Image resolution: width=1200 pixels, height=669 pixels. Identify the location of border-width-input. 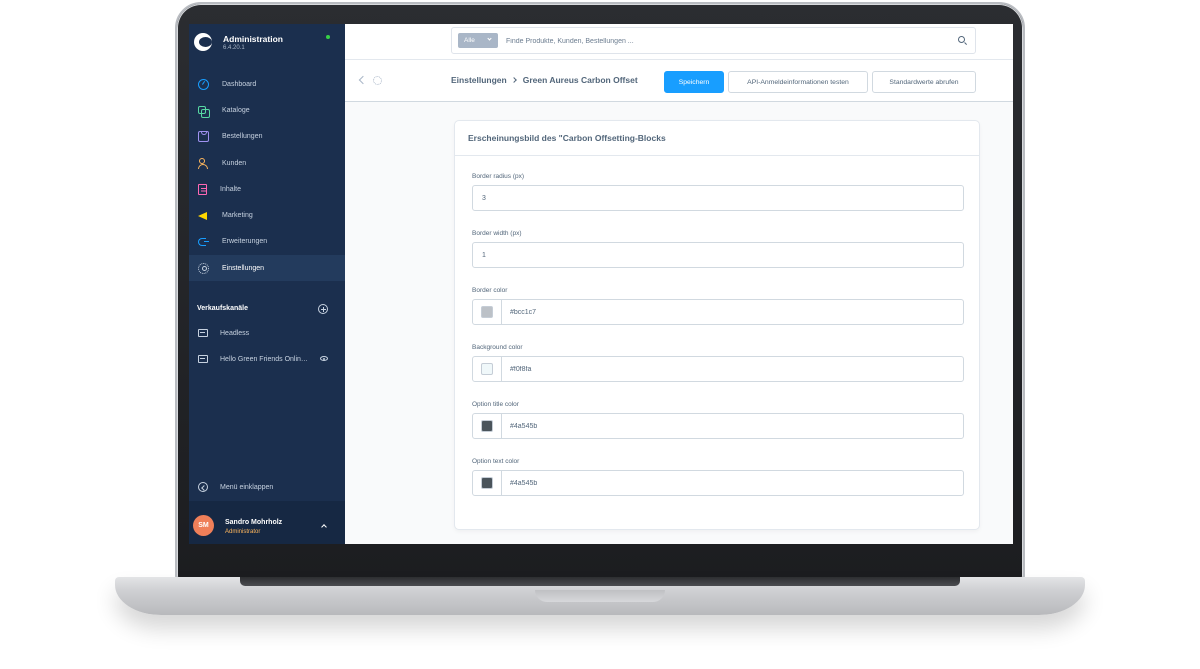
(718, 255).